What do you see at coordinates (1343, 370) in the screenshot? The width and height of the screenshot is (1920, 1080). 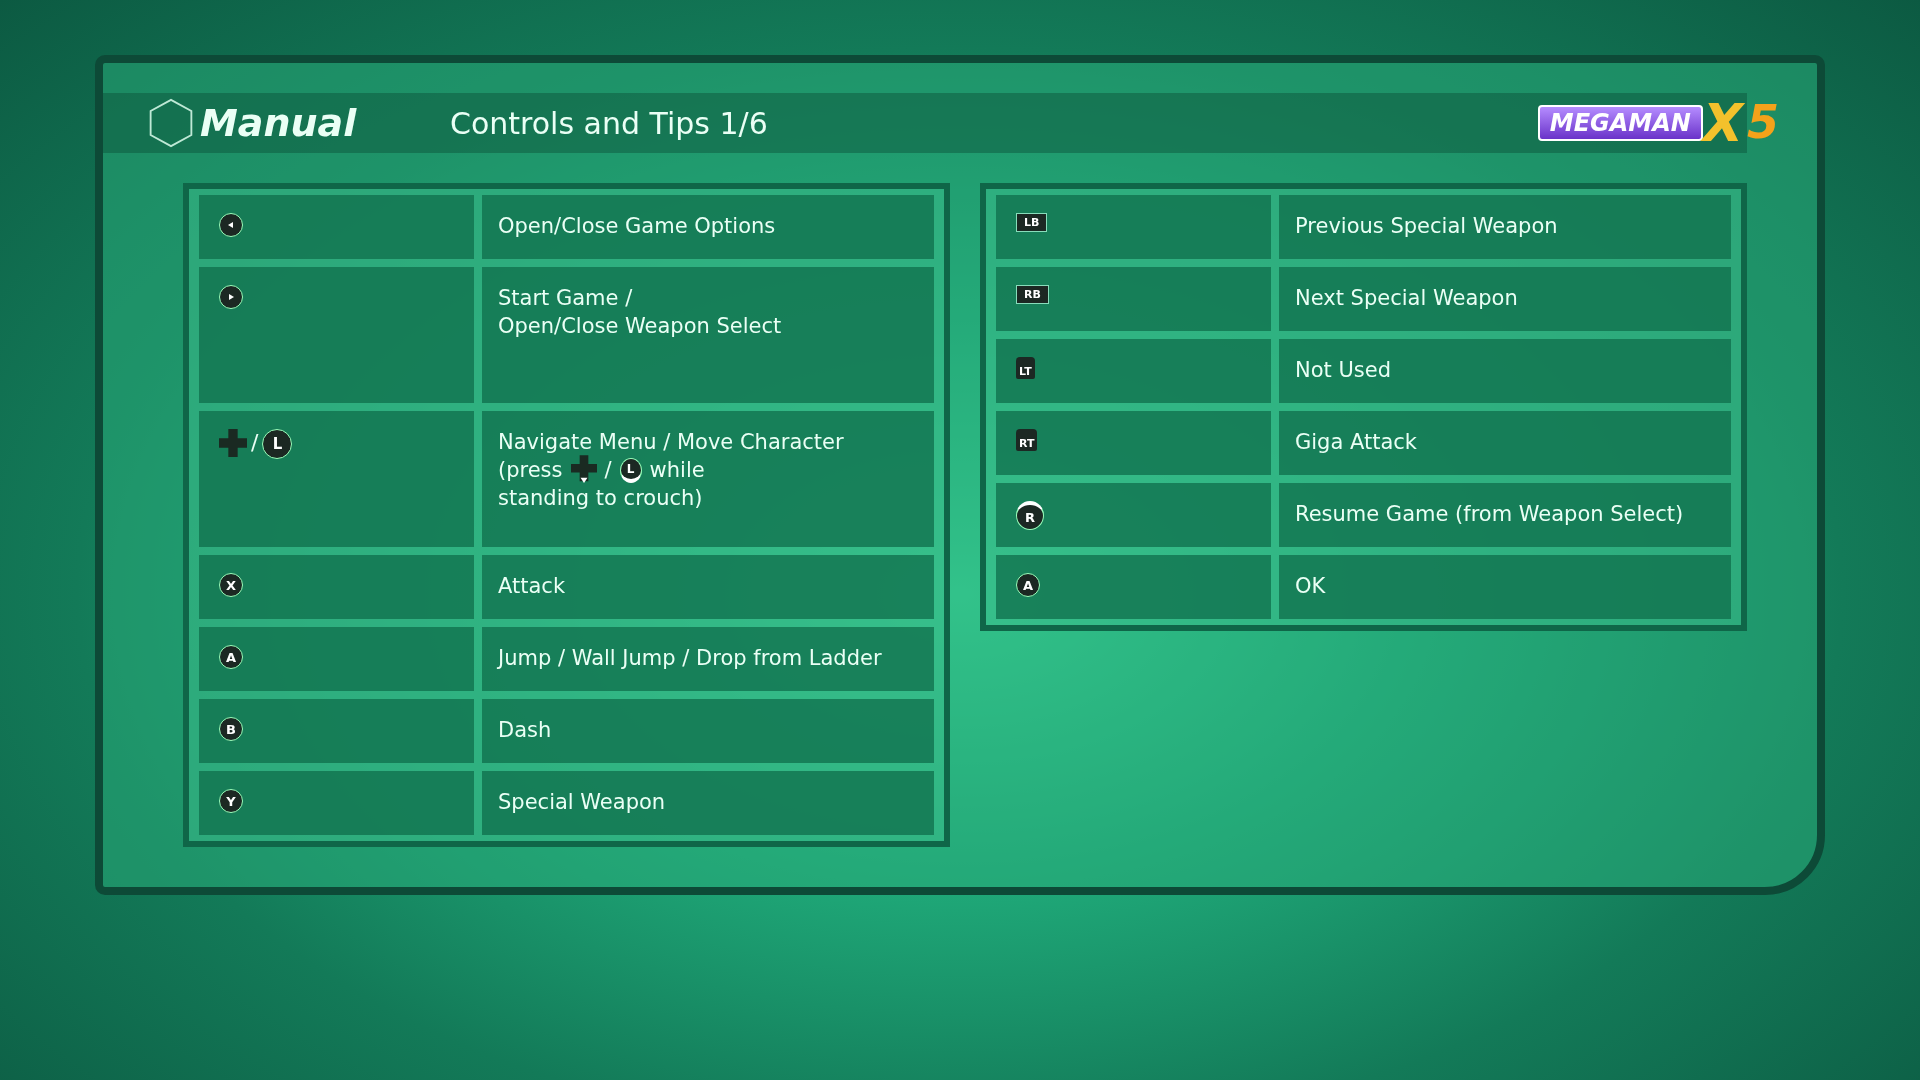 I see `action-text: Not Used` at bounding box center [1343, 370].